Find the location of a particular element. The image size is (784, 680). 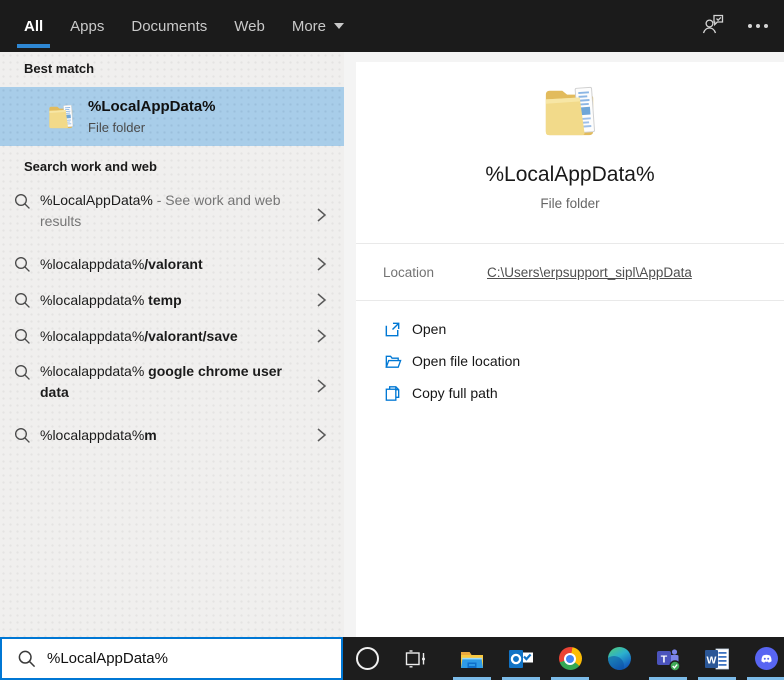

tab-documents: Documents is located at coordinates (169, 26).